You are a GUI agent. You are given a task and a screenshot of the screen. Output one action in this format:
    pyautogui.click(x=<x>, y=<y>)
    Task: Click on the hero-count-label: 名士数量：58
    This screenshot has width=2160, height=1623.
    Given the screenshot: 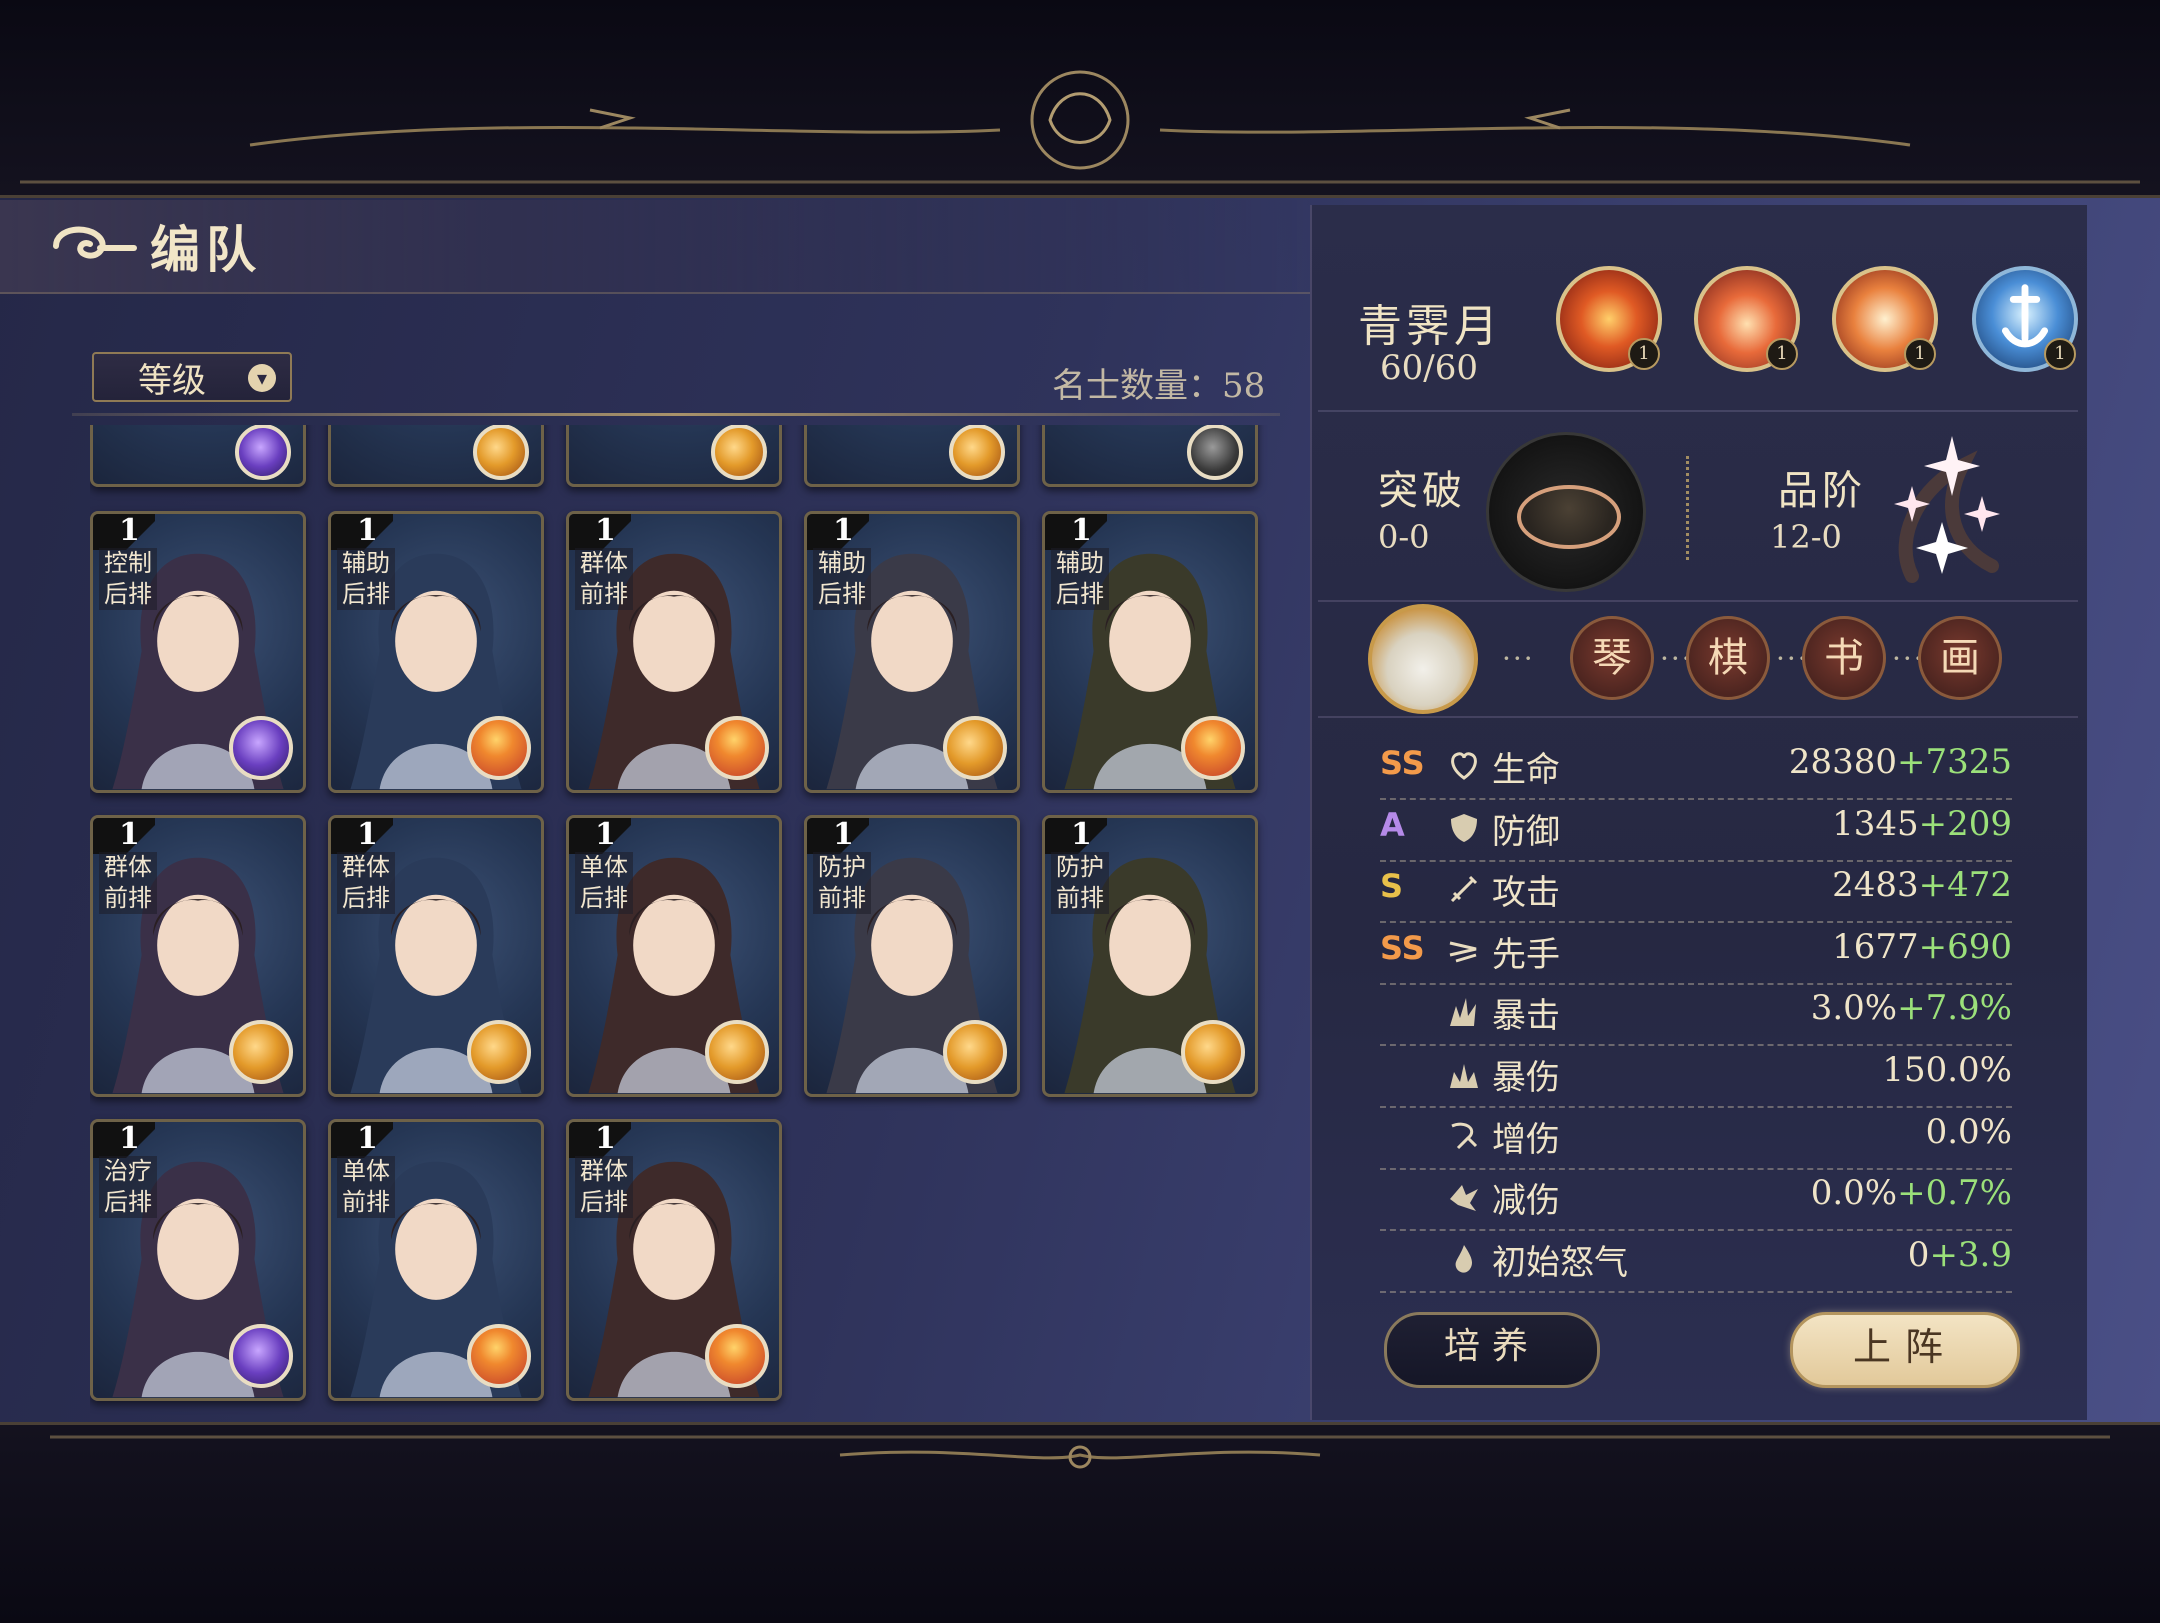 What is the action you would take?
    pyautogui.click(x=1159, y=386)
    